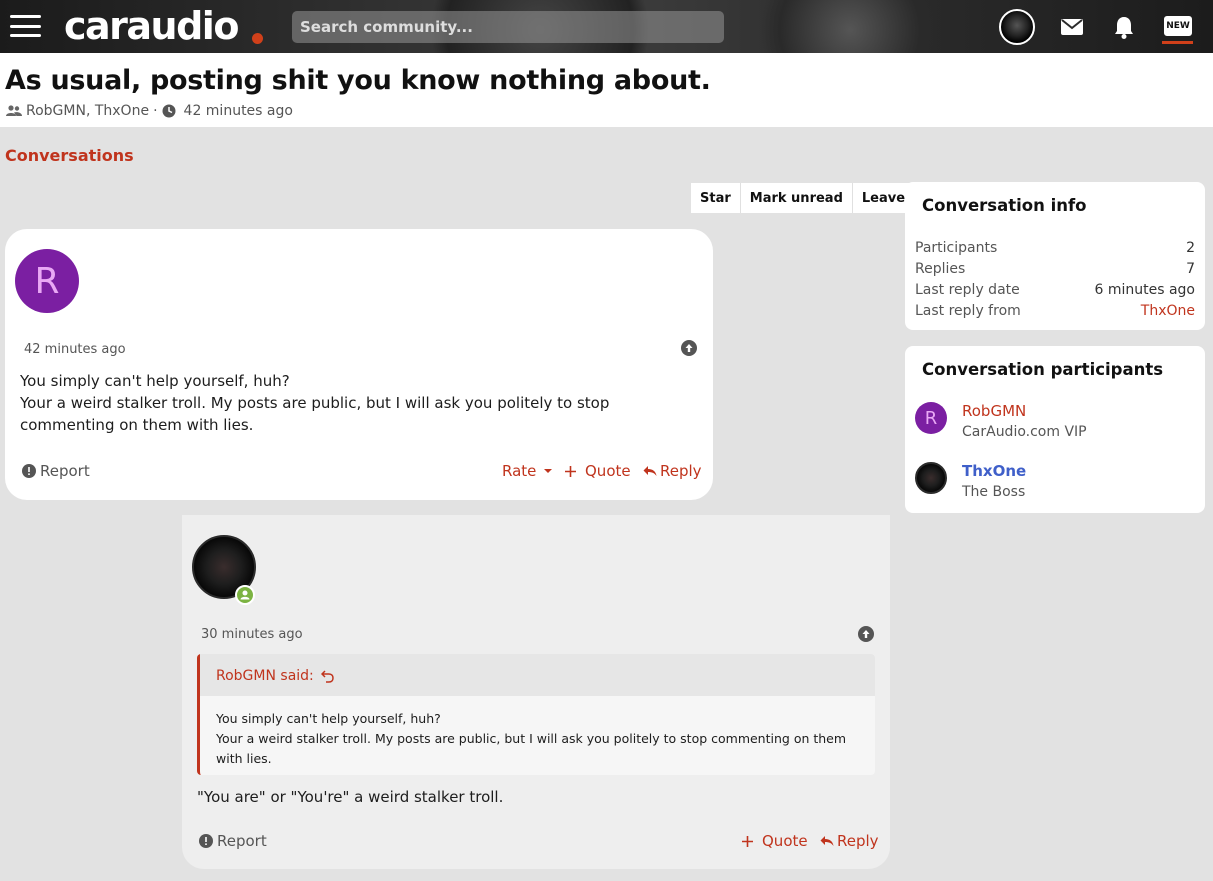 Image resolution: width=1213 pixels, height=881 pixels. Describe the element at coordinates (238, 111) in the screenshot. I see `conversation-time: 42 minutes ago` at that location.